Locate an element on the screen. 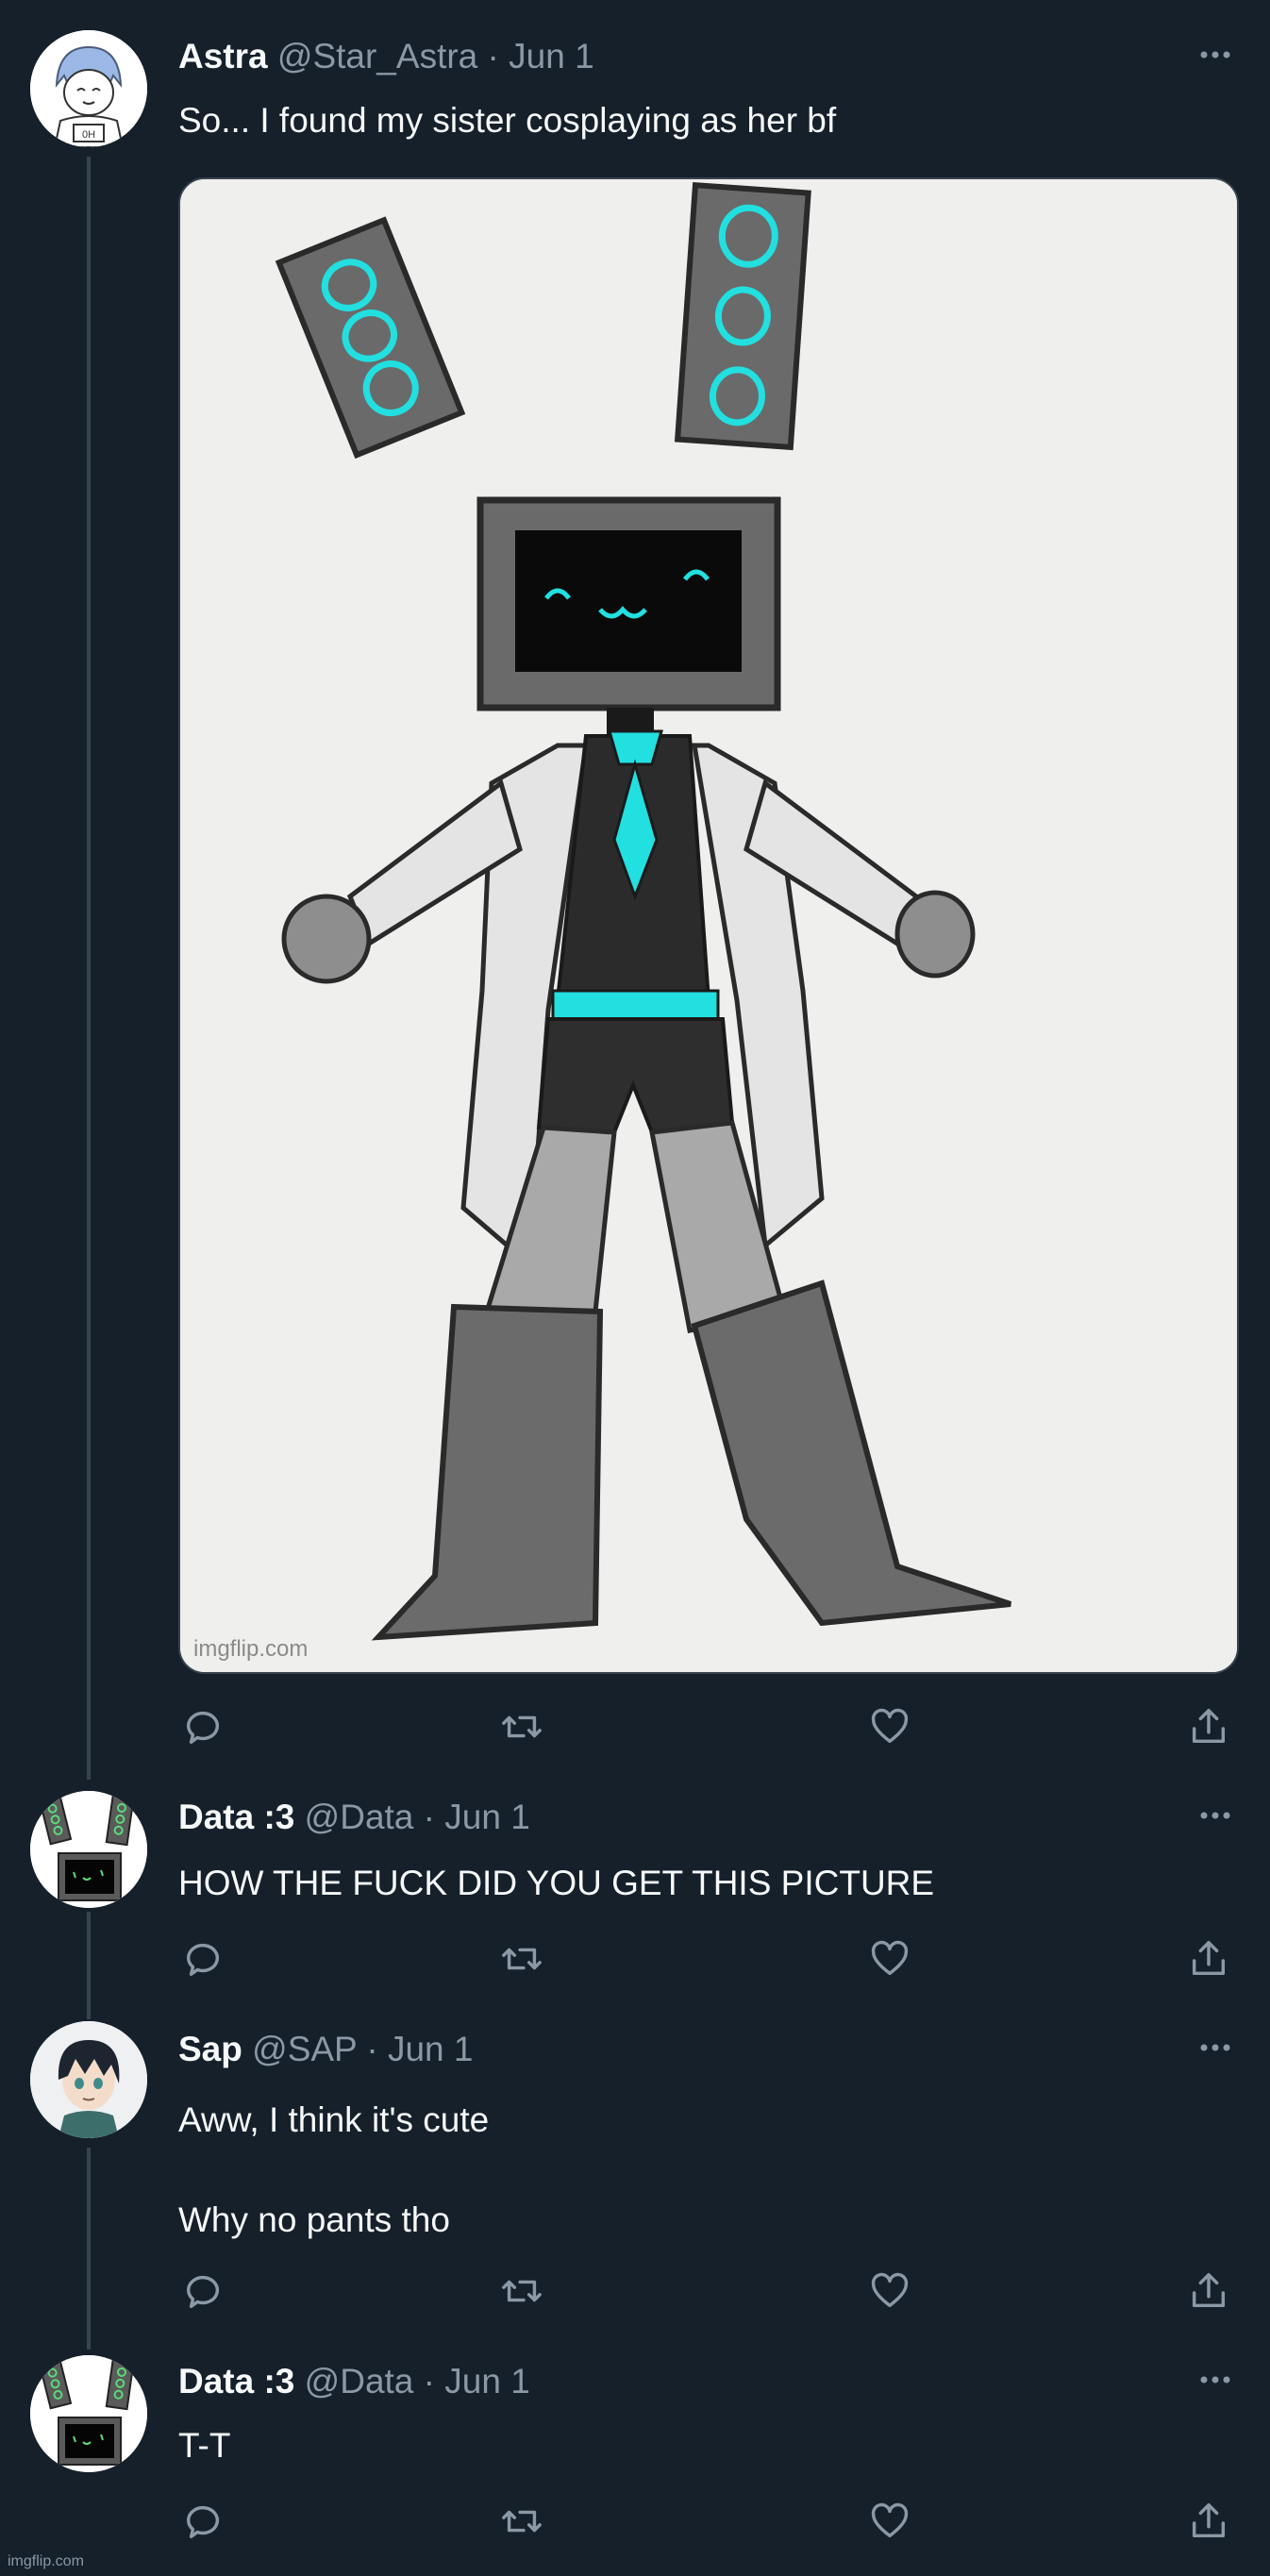  tweet-text: HOW THE FUCK DID YOU GET THIS PICTURE is located at coordinates (556, 1883).